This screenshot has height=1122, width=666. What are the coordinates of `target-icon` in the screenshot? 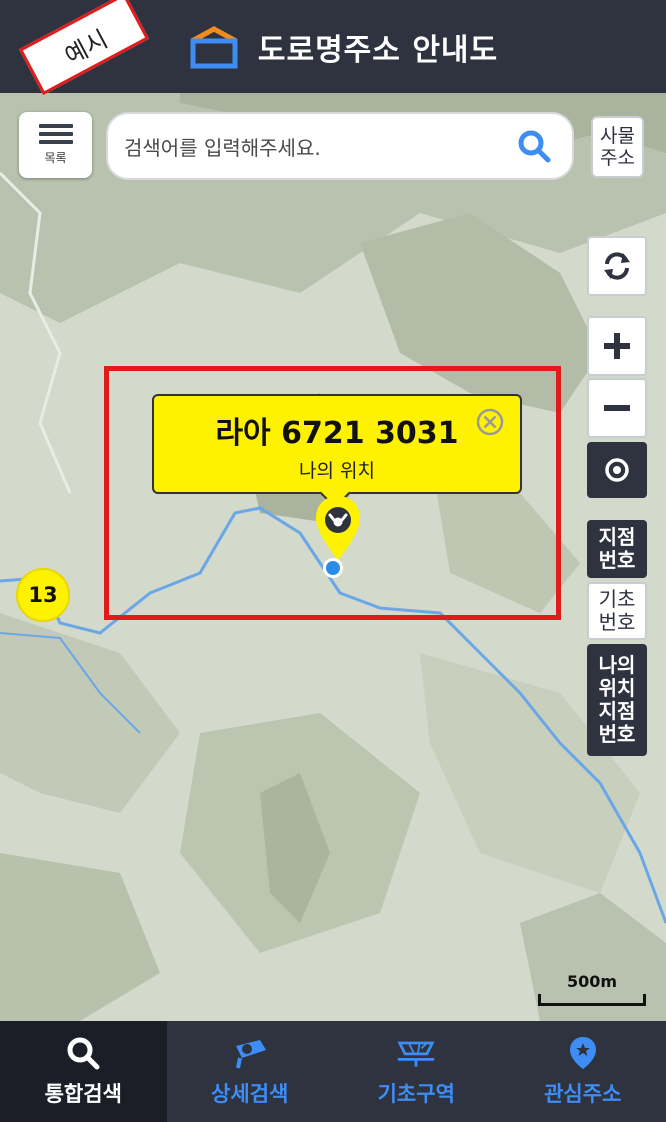 It's located at (617, 470).